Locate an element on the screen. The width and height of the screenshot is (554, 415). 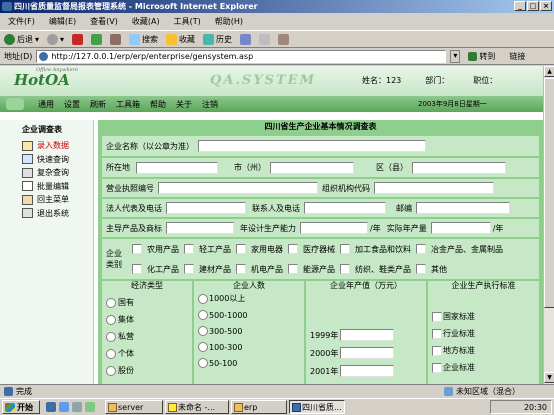
minimize-button: _ is located at coordinates (520, 6).